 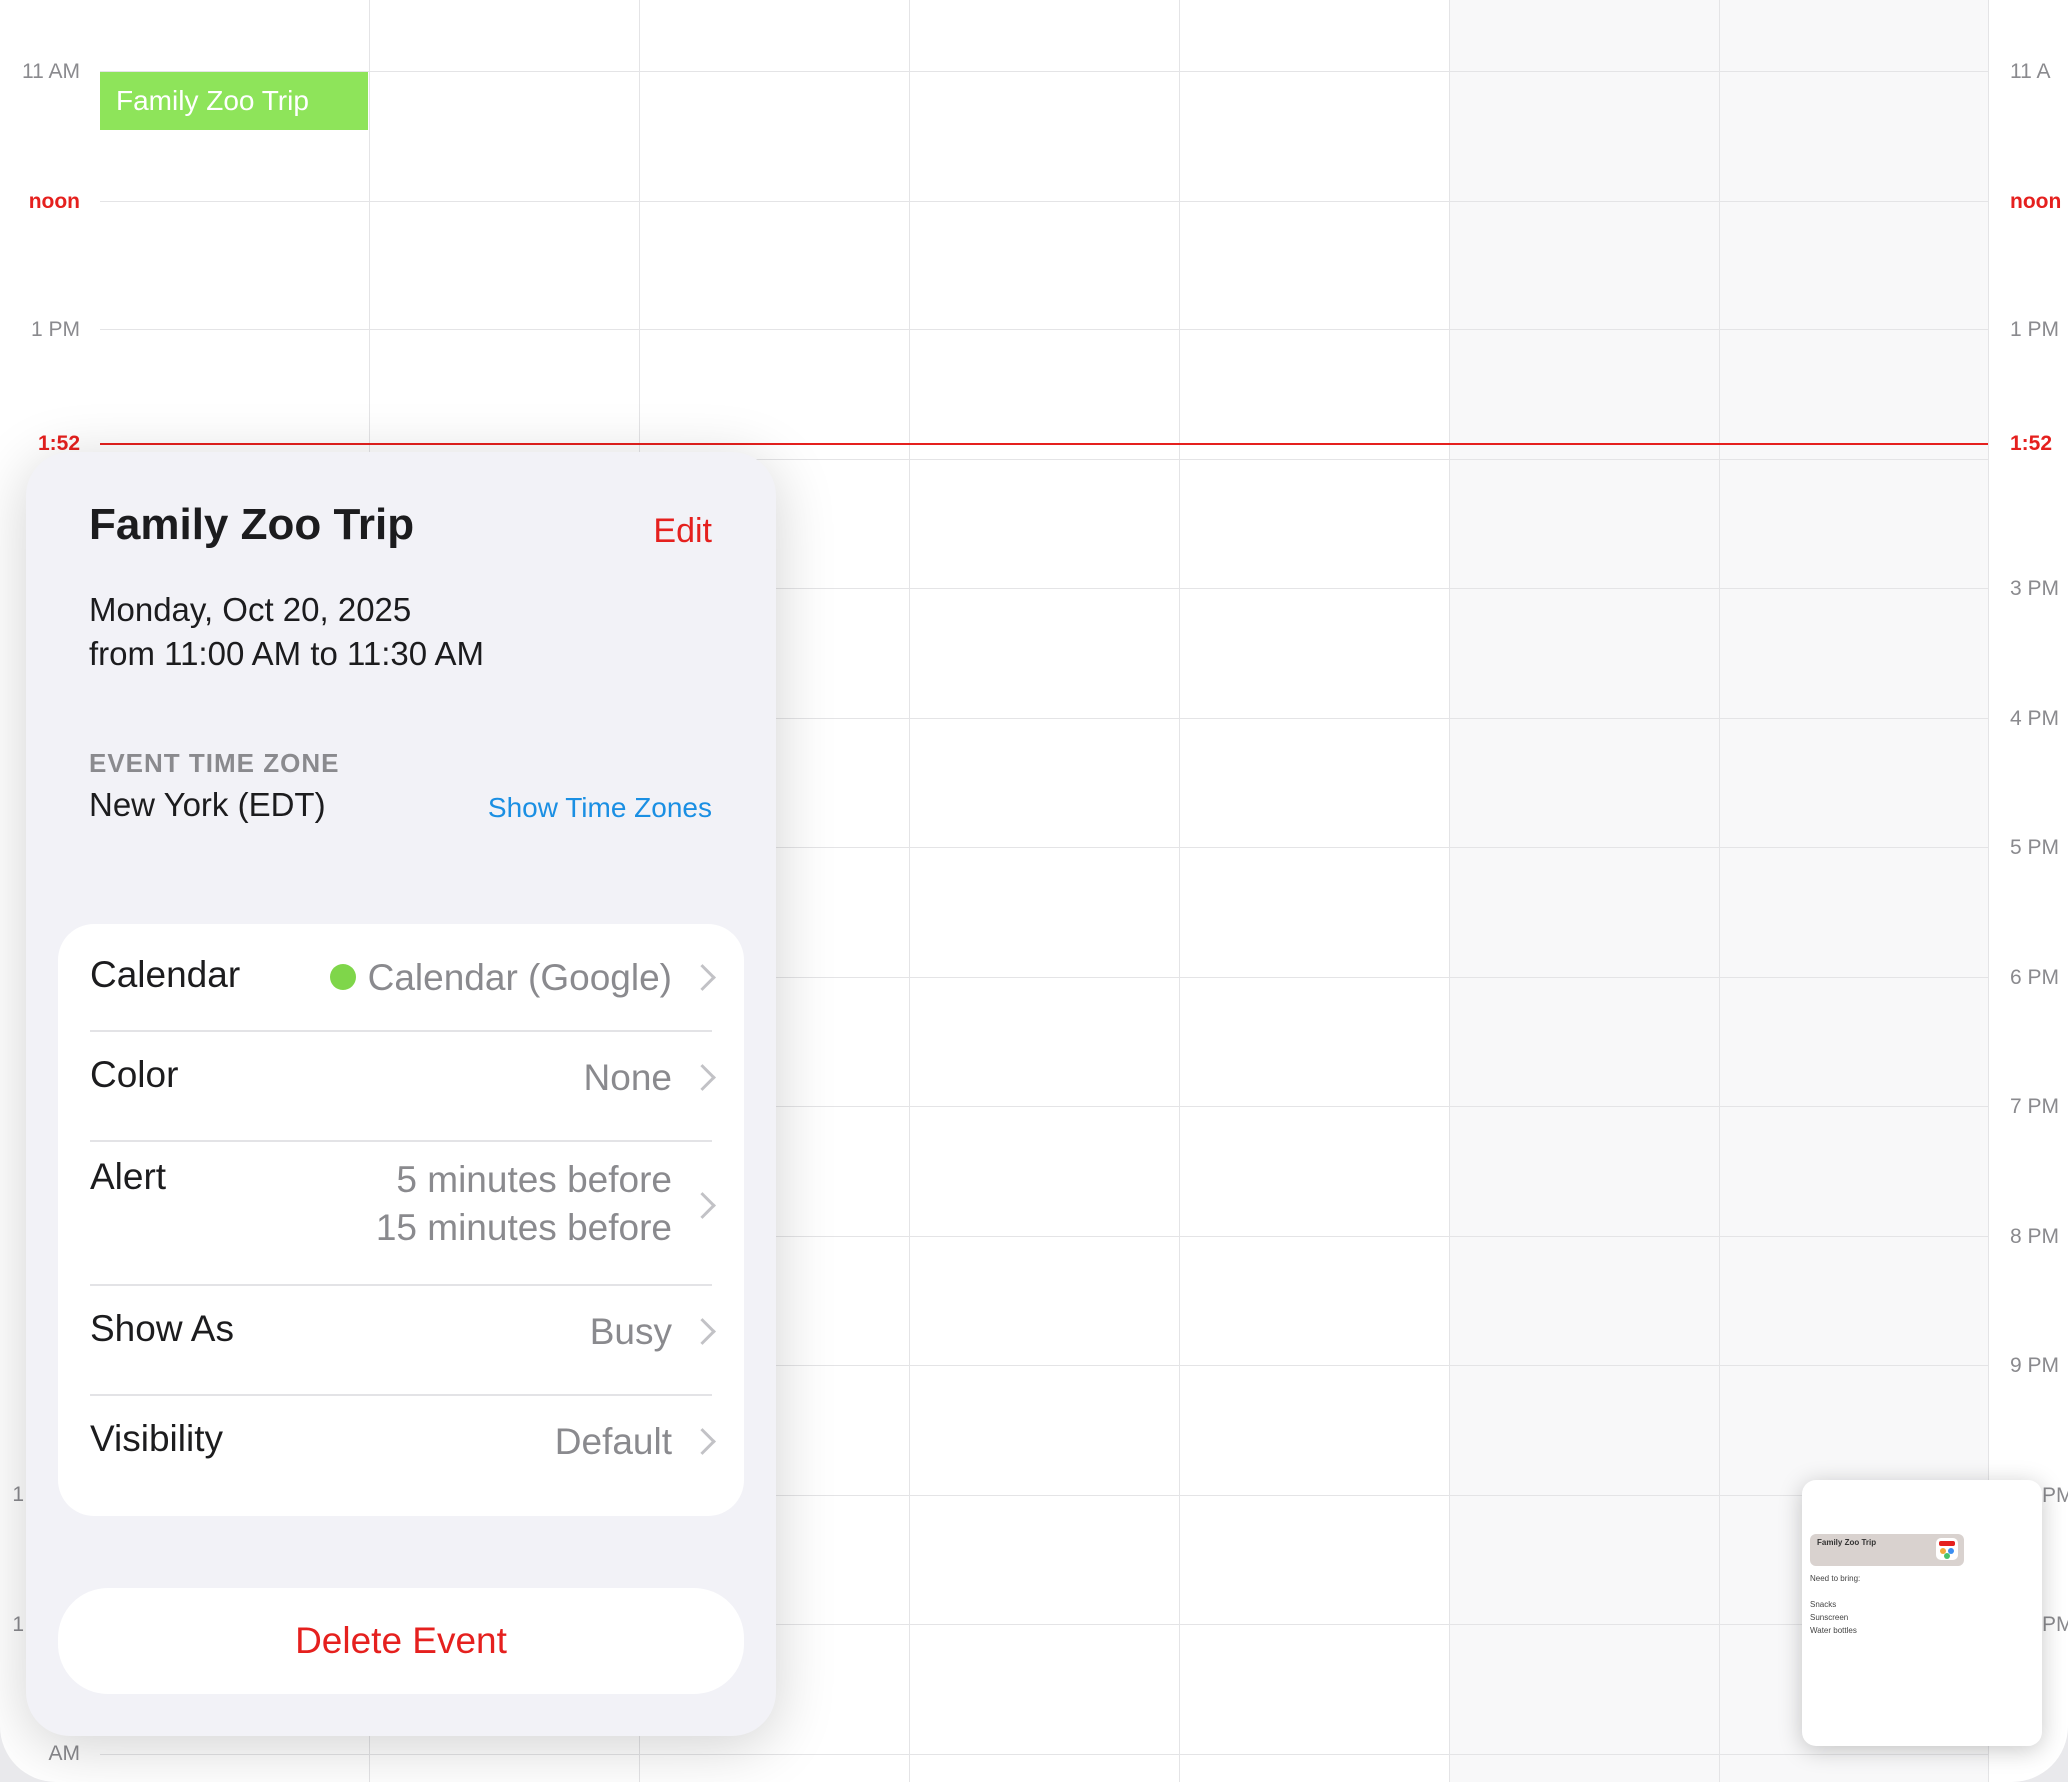 I want to click on alert-row-label: Alert, so click(x=128, y=1176).